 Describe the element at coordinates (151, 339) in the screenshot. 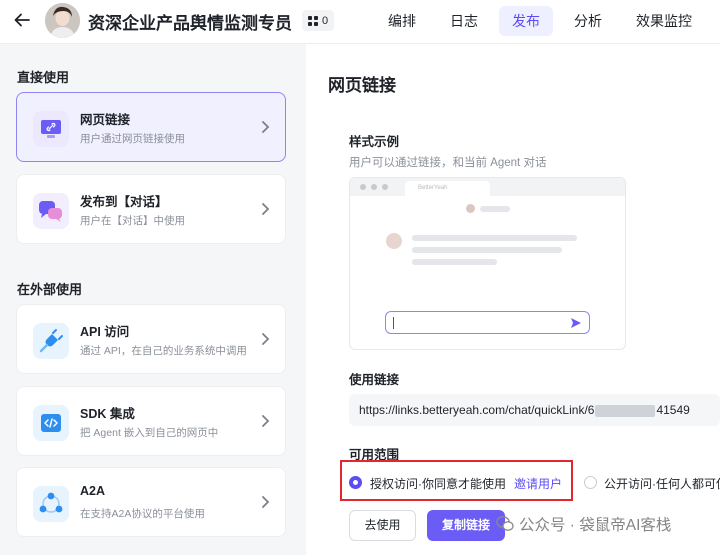

I see `channel-card-api: API 访问 通过 API，在自己的业务系统中调用` at that location.